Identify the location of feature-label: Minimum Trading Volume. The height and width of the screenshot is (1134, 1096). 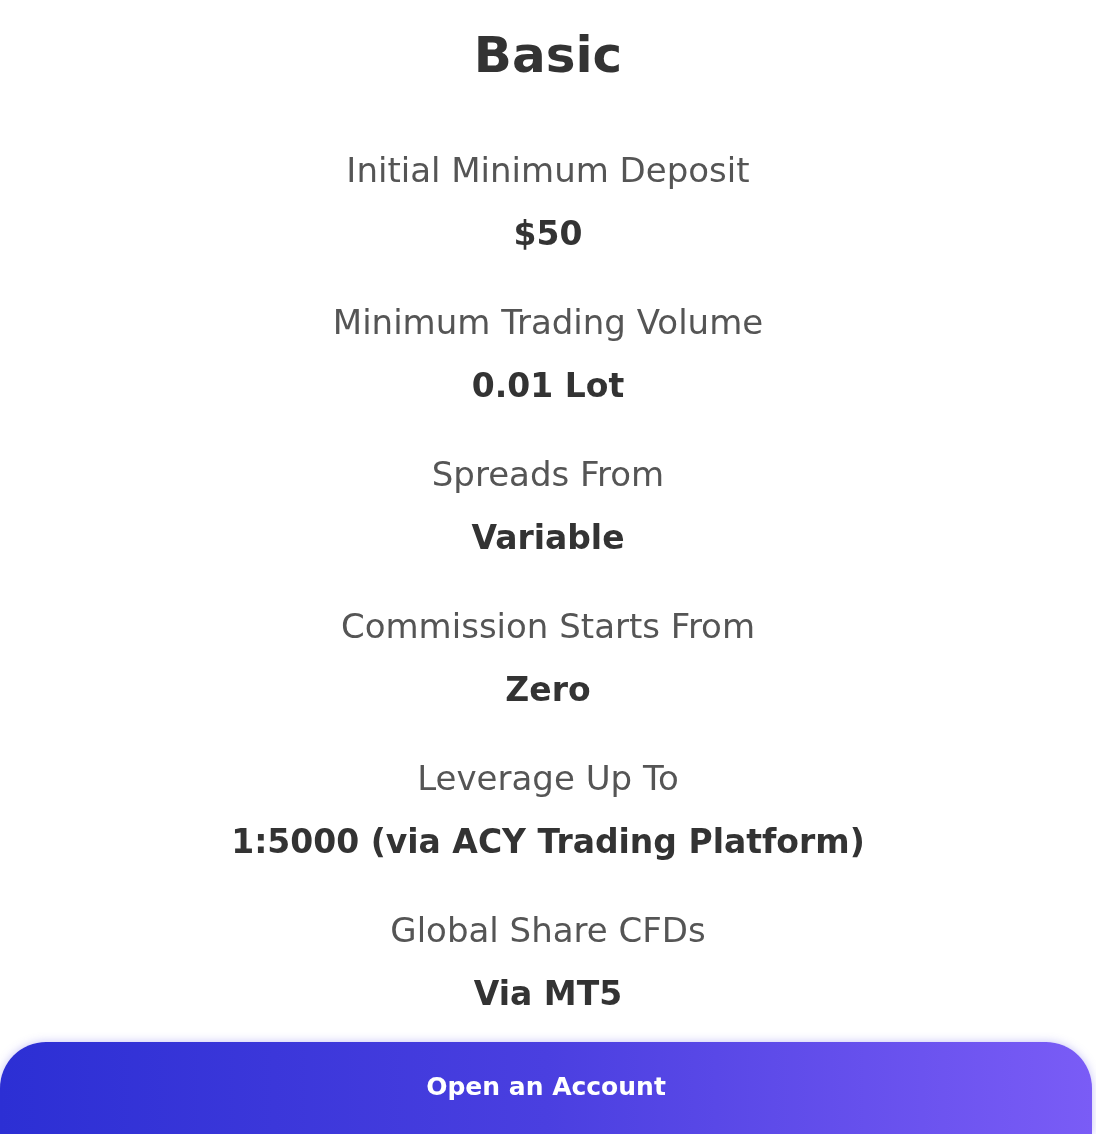
(548, 322).